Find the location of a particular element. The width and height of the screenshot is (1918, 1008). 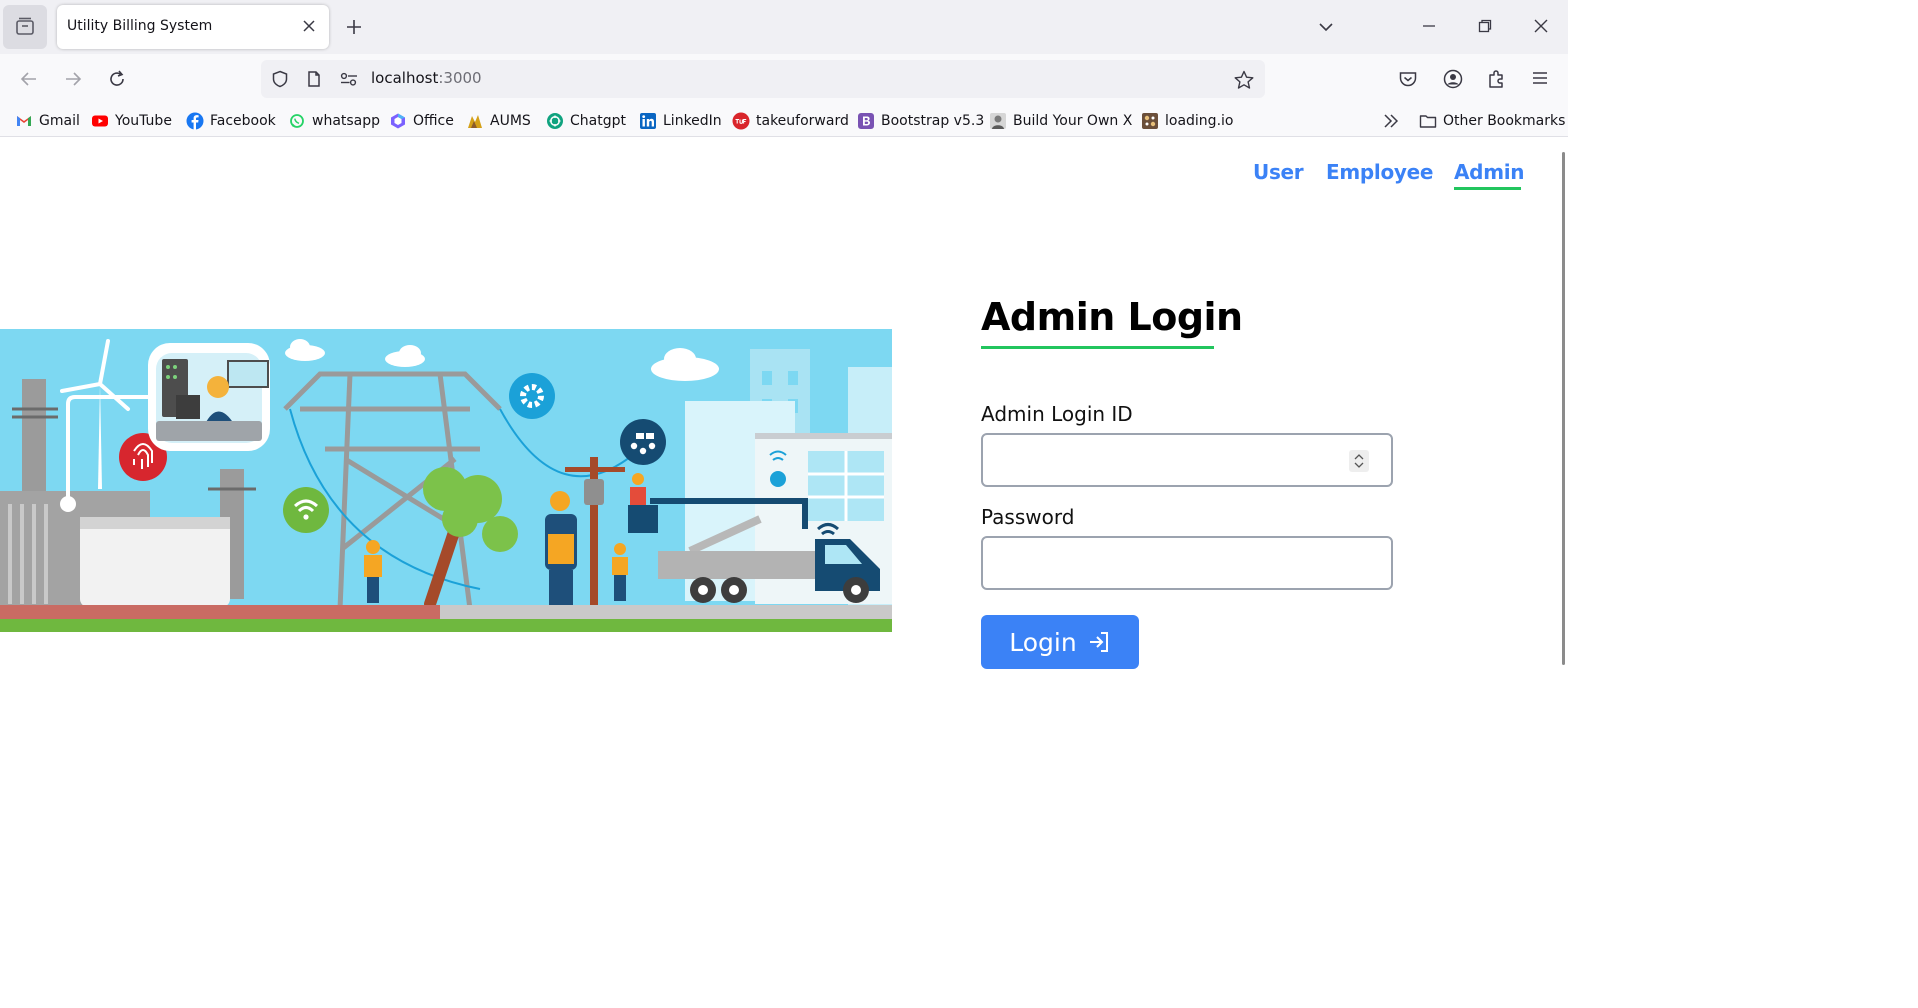

top-navigation: User Employee Admin is located at coordinates (784, 168).